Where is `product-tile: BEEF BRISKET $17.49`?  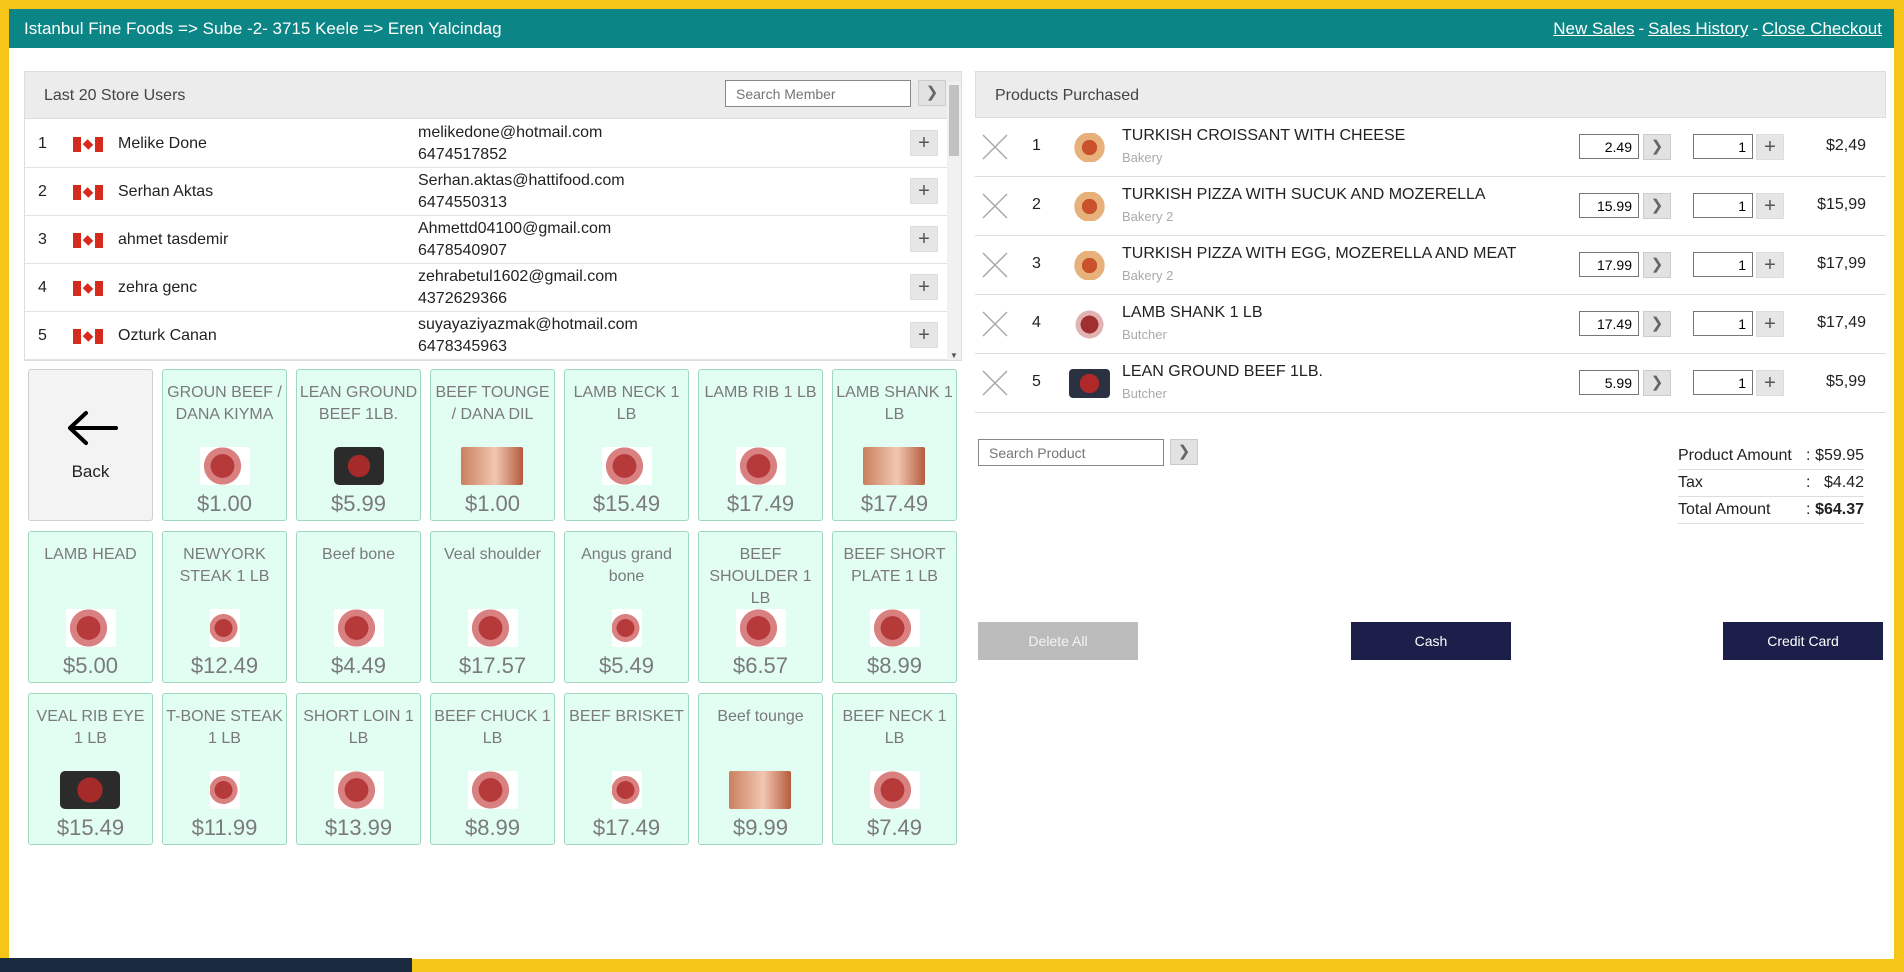
product-tile: BEEF BRISKET $17.49 is located at coordinates (626, 769).